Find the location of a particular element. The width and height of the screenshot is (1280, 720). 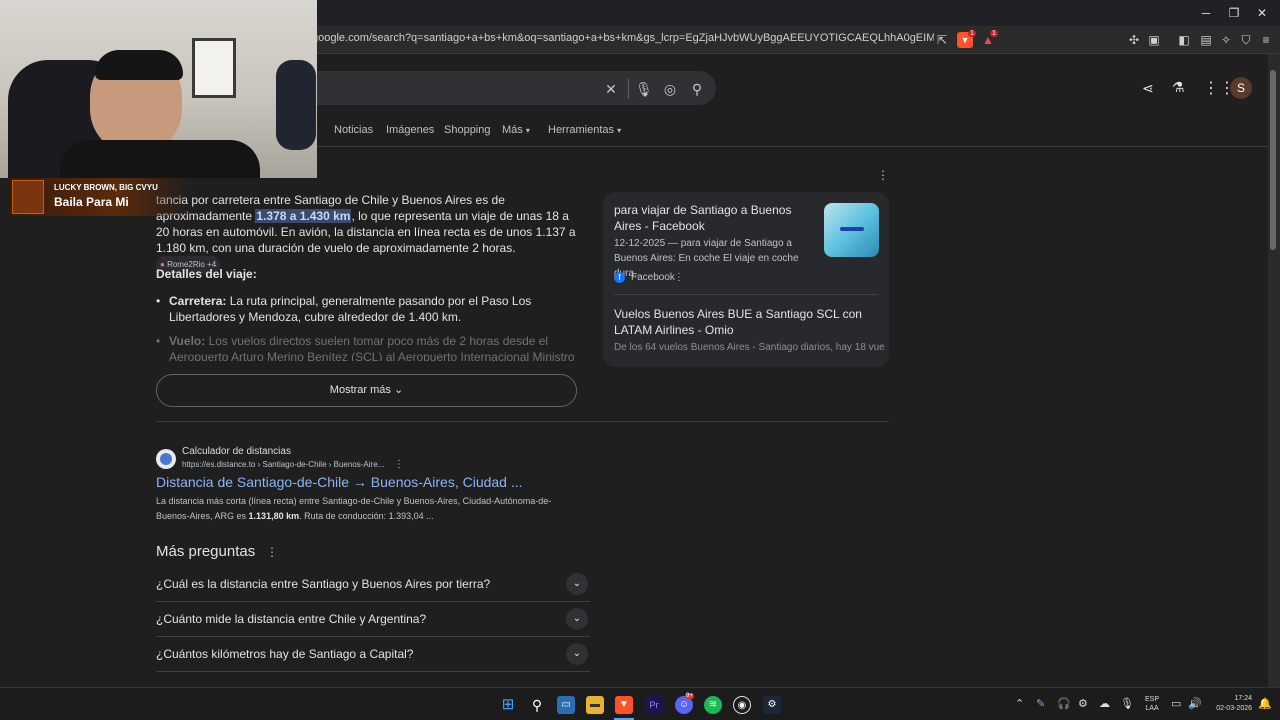

volume-icon: 🔊 is located at coordinates (1195, 703).